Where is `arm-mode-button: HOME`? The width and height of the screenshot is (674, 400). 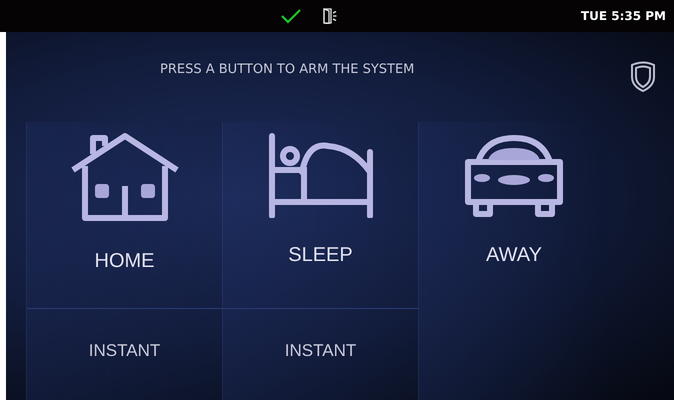
arm-mode-button: HOME is located at coordinates (124, 215).